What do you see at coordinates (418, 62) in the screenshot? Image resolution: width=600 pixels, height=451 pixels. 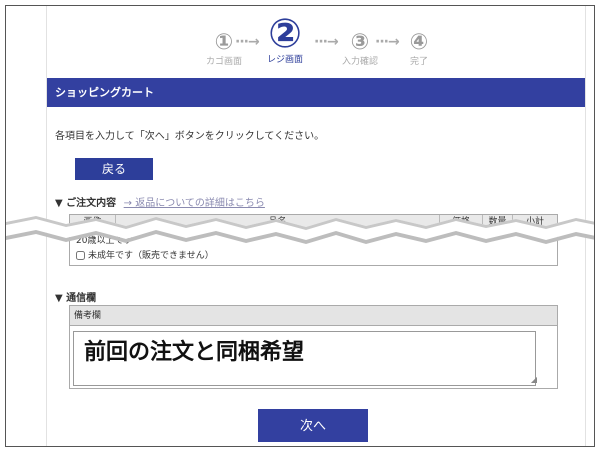 I see `step-label: 完了` at bounding box center [418, 62].